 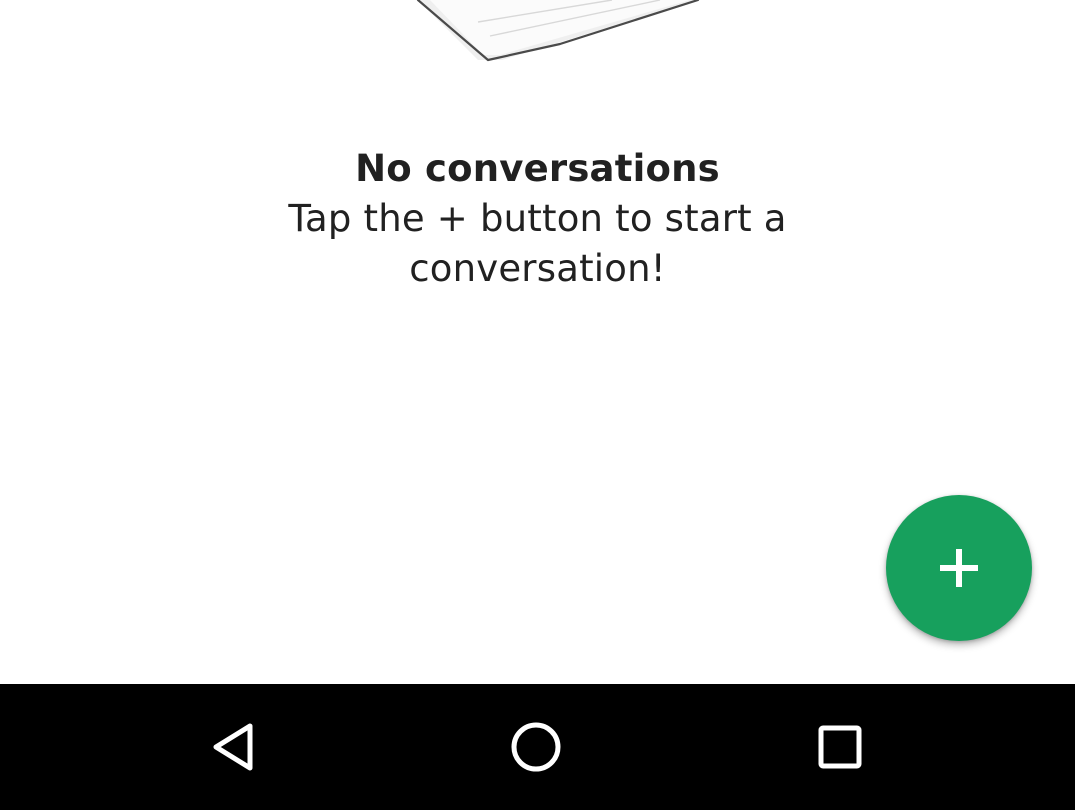 I want to click on home-button, so click(x=536, y=747).